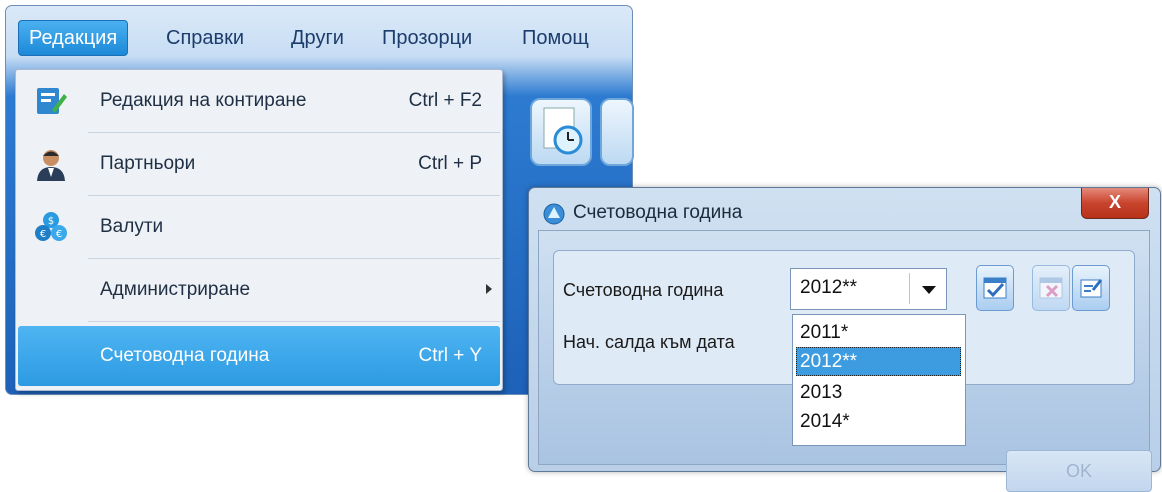  What do you see at coordinates (450, 355) in the screenshot?
I see `menu-item-shortcut: Ctrl + Y` at bounding box center [450, 355].